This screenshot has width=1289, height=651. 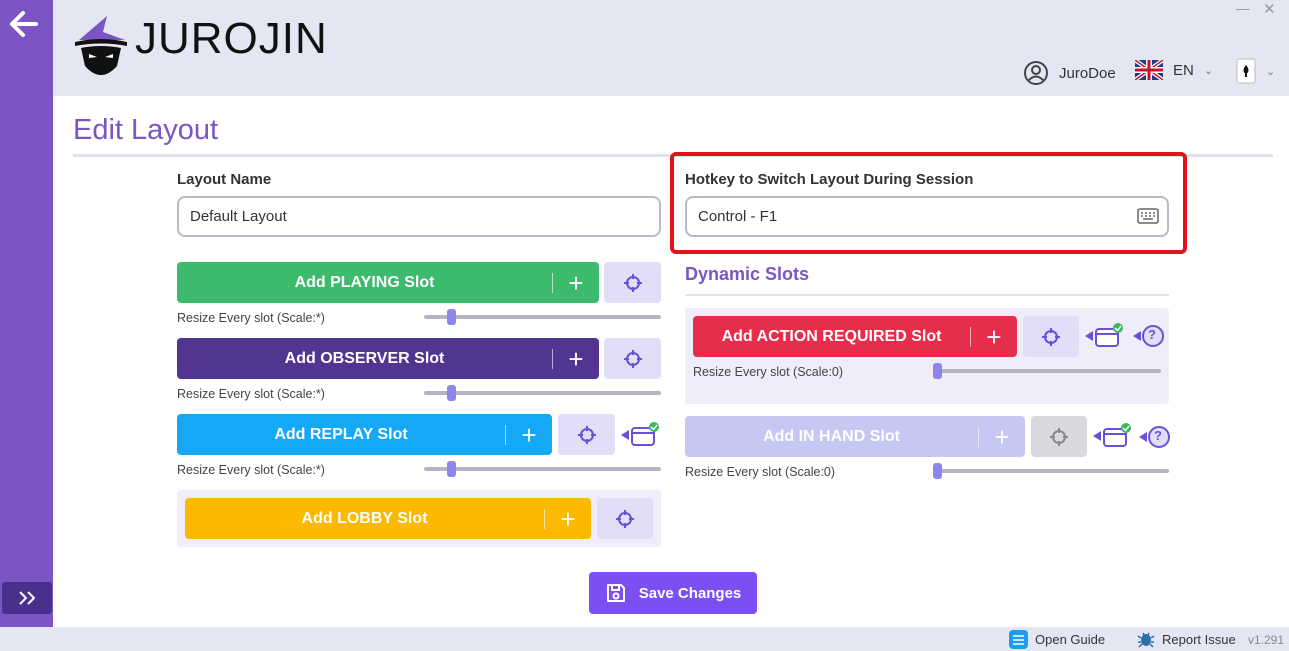 I want to click on locate-in-hand-slot-button, so click(x=1059, y=436).